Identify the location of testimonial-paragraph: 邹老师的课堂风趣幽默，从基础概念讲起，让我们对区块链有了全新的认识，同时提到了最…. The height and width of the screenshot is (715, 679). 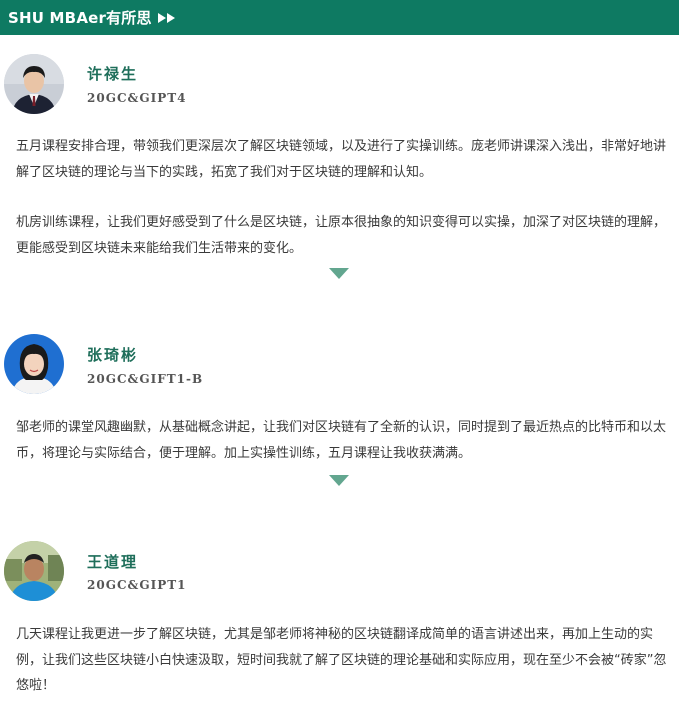
(341, 440).